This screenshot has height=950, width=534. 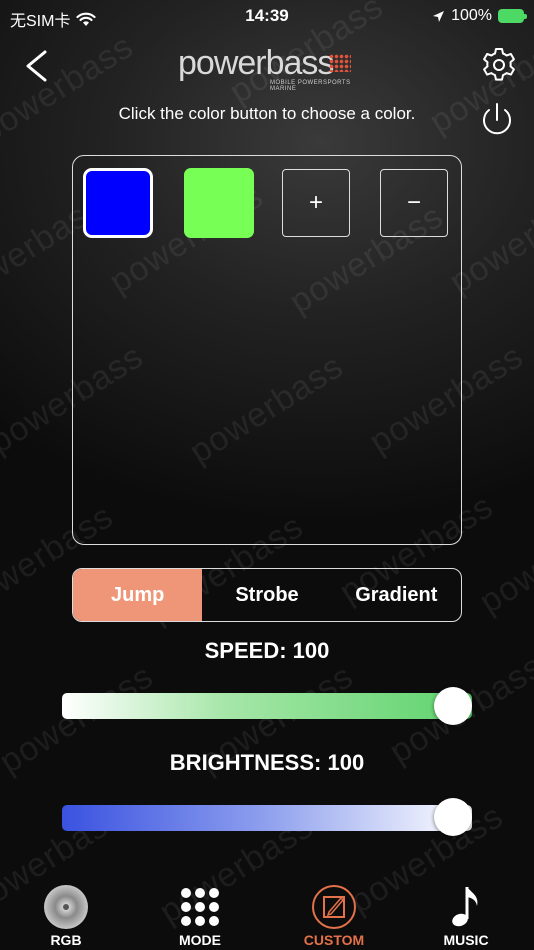 I want to click on speed-label: SPEED: 100, so click(x=267, y=650).